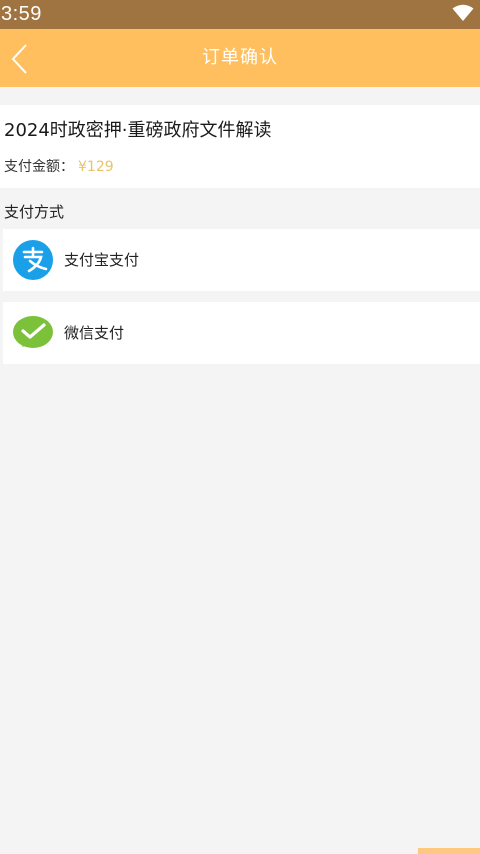  Describe the element at coordinates (33, 260) in the screenshot. I see `alipay-icon` at that location.